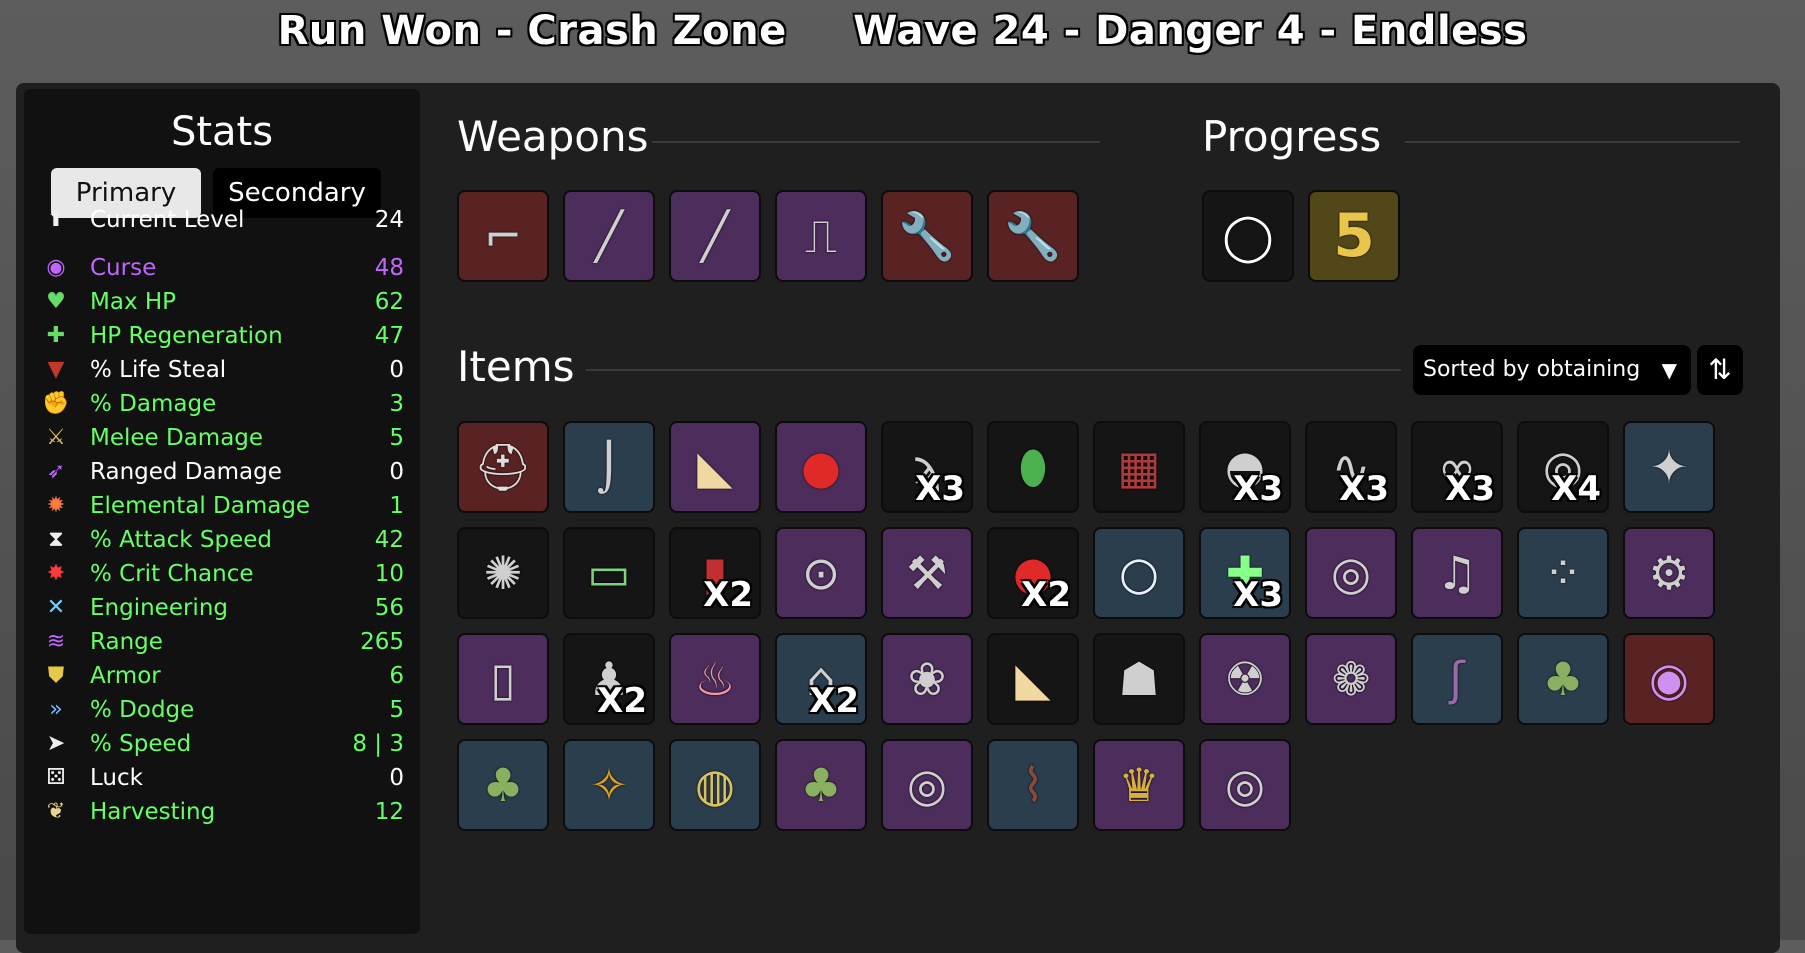 This screenshot has width=1805, height=953. Describe the element at coordinates (389, 336) in the screenshot. I see `stat-value: 47` at that location.